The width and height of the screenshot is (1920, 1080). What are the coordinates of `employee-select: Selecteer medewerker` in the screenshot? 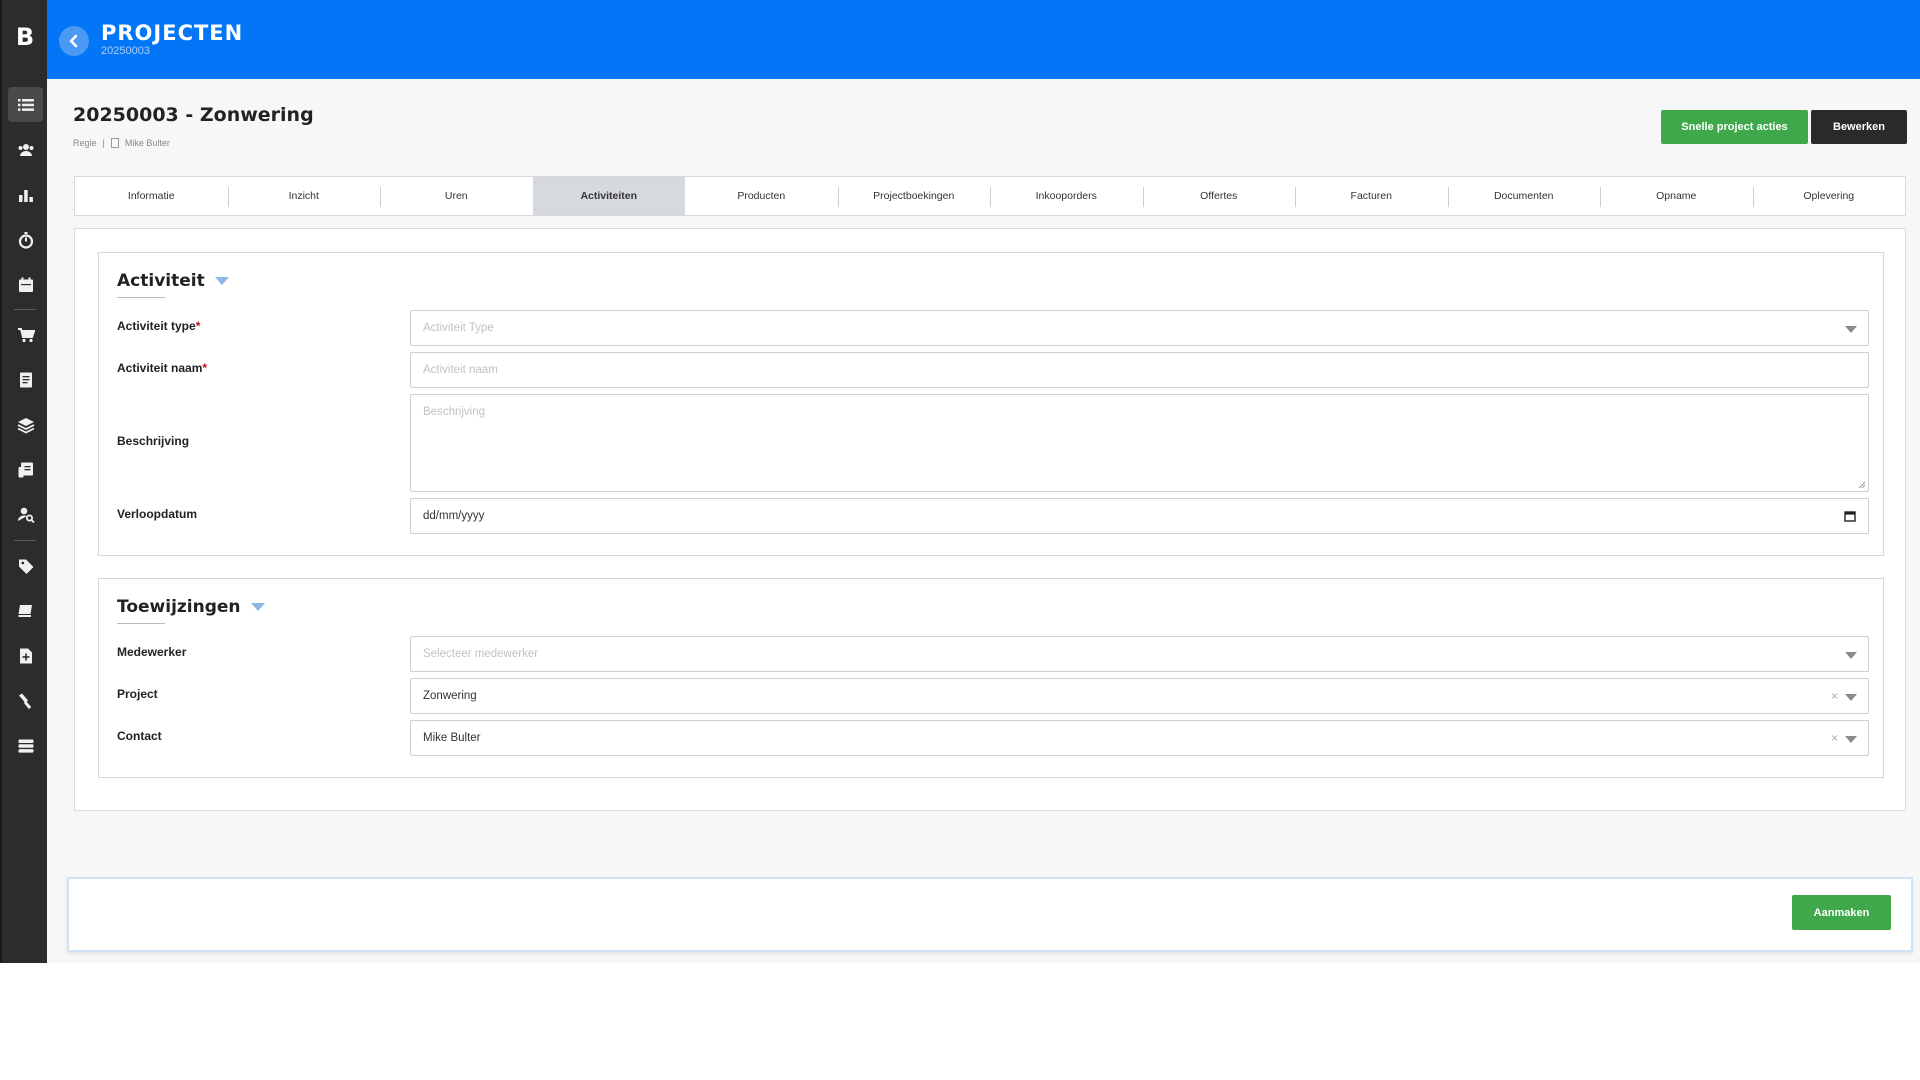 It's located at (1139, 654).